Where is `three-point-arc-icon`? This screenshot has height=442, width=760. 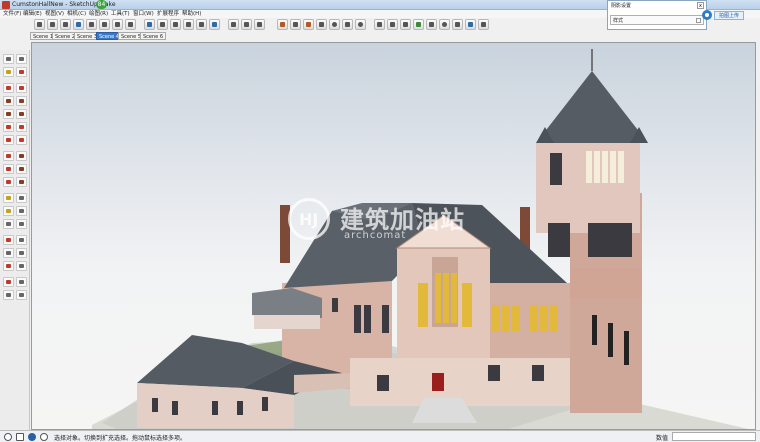 three-point-arc-icon is located at coordinates (8, 140).